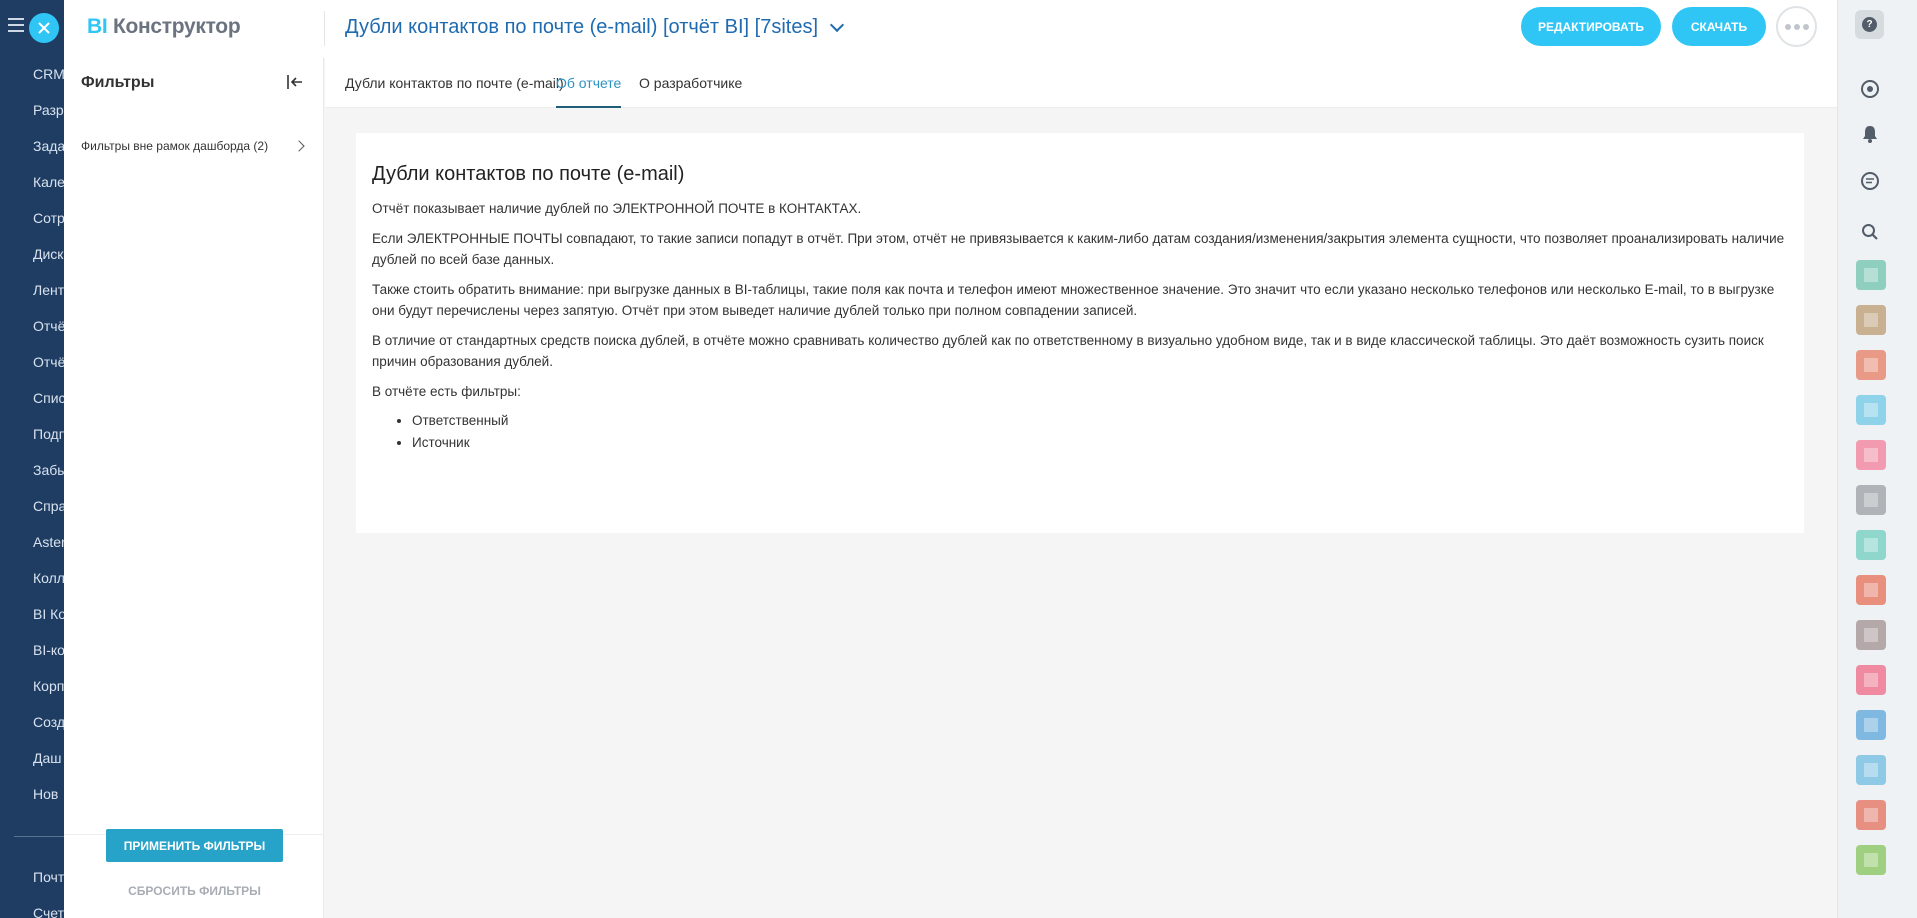 This screenshot has height=918, width=1917. Describe the element at coordinates (50, 692) in the screenshot. I see `left-menu-item: Корп` at that location.